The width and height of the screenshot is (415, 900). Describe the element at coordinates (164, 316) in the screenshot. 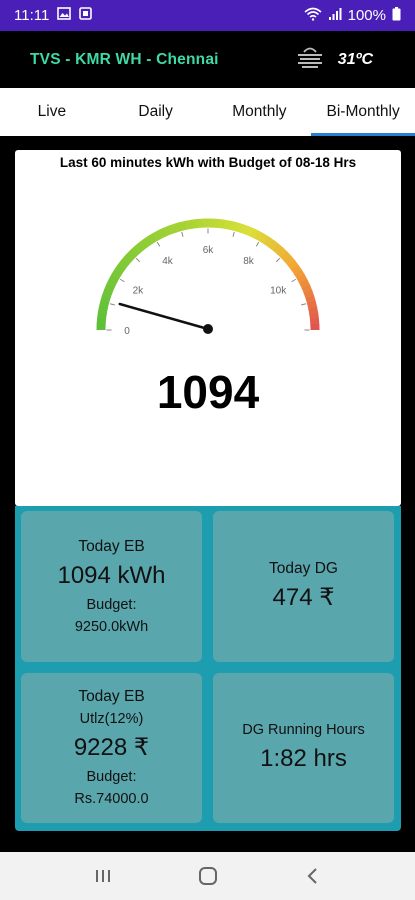

I see `gauge-needle` at that location.